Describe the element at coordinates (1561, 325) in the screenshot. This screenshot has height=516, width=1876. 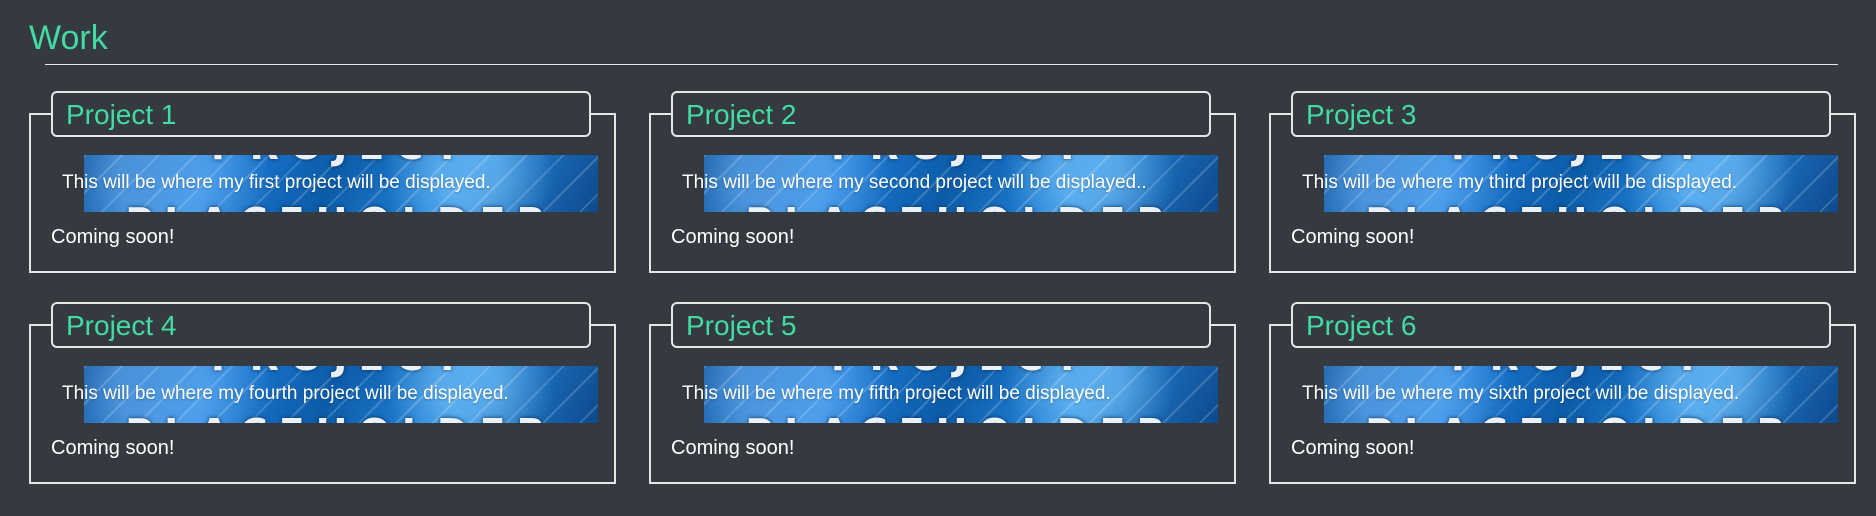
I see `project-card-header: Project 6` at that location.